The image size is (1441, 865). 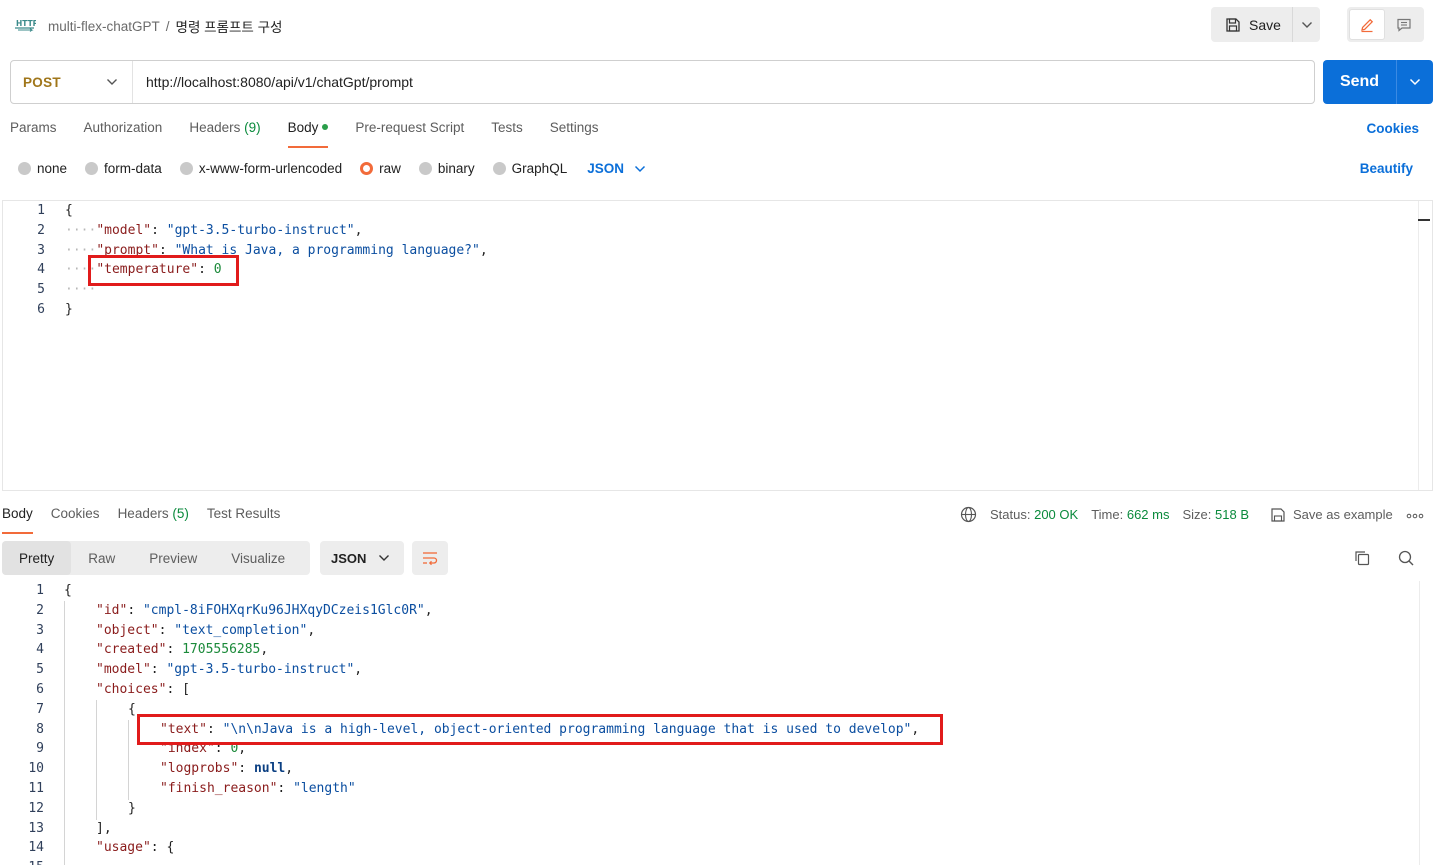 What do you see at coordinates (182, 649) in the screenshot?
I see `code-line: "created": 1705556285,` at bounding box center [182, 649].